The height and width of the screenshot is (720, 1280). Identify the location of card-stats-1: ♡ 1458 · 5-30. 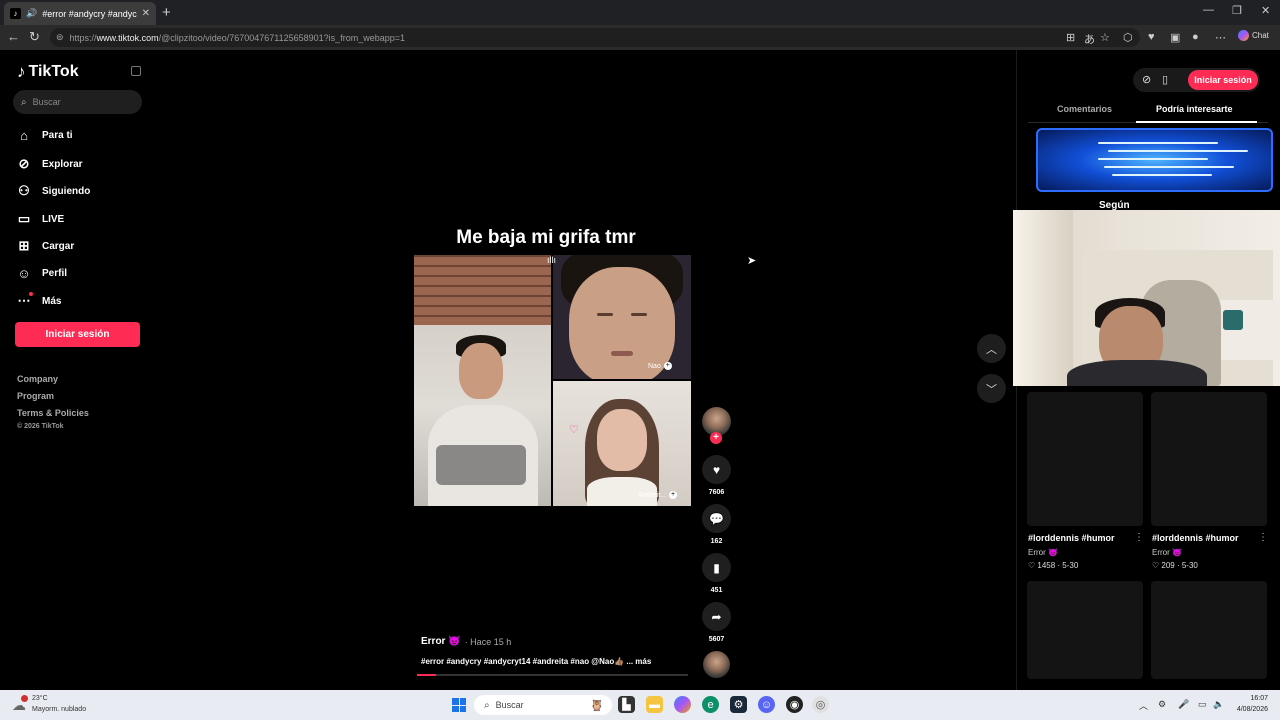
(1053, 565).